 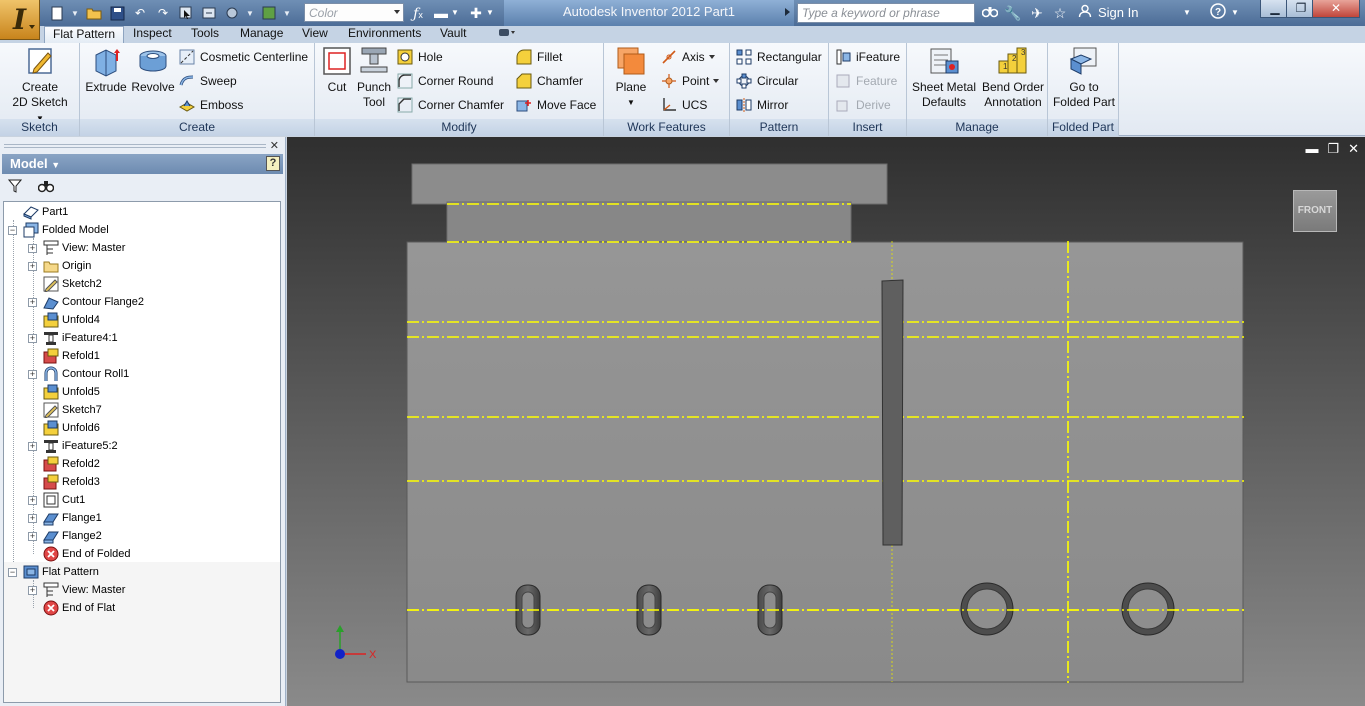 What do you see at coordinates (205, 34) in the screenshot?
I see `tab-tools: Tools` at bounding box center [205, 34].